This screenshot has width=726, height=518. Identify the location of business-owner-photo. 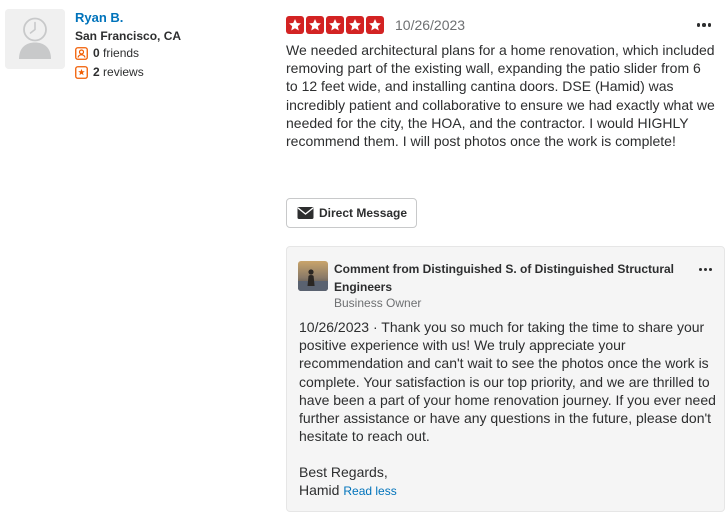
(313, 276).